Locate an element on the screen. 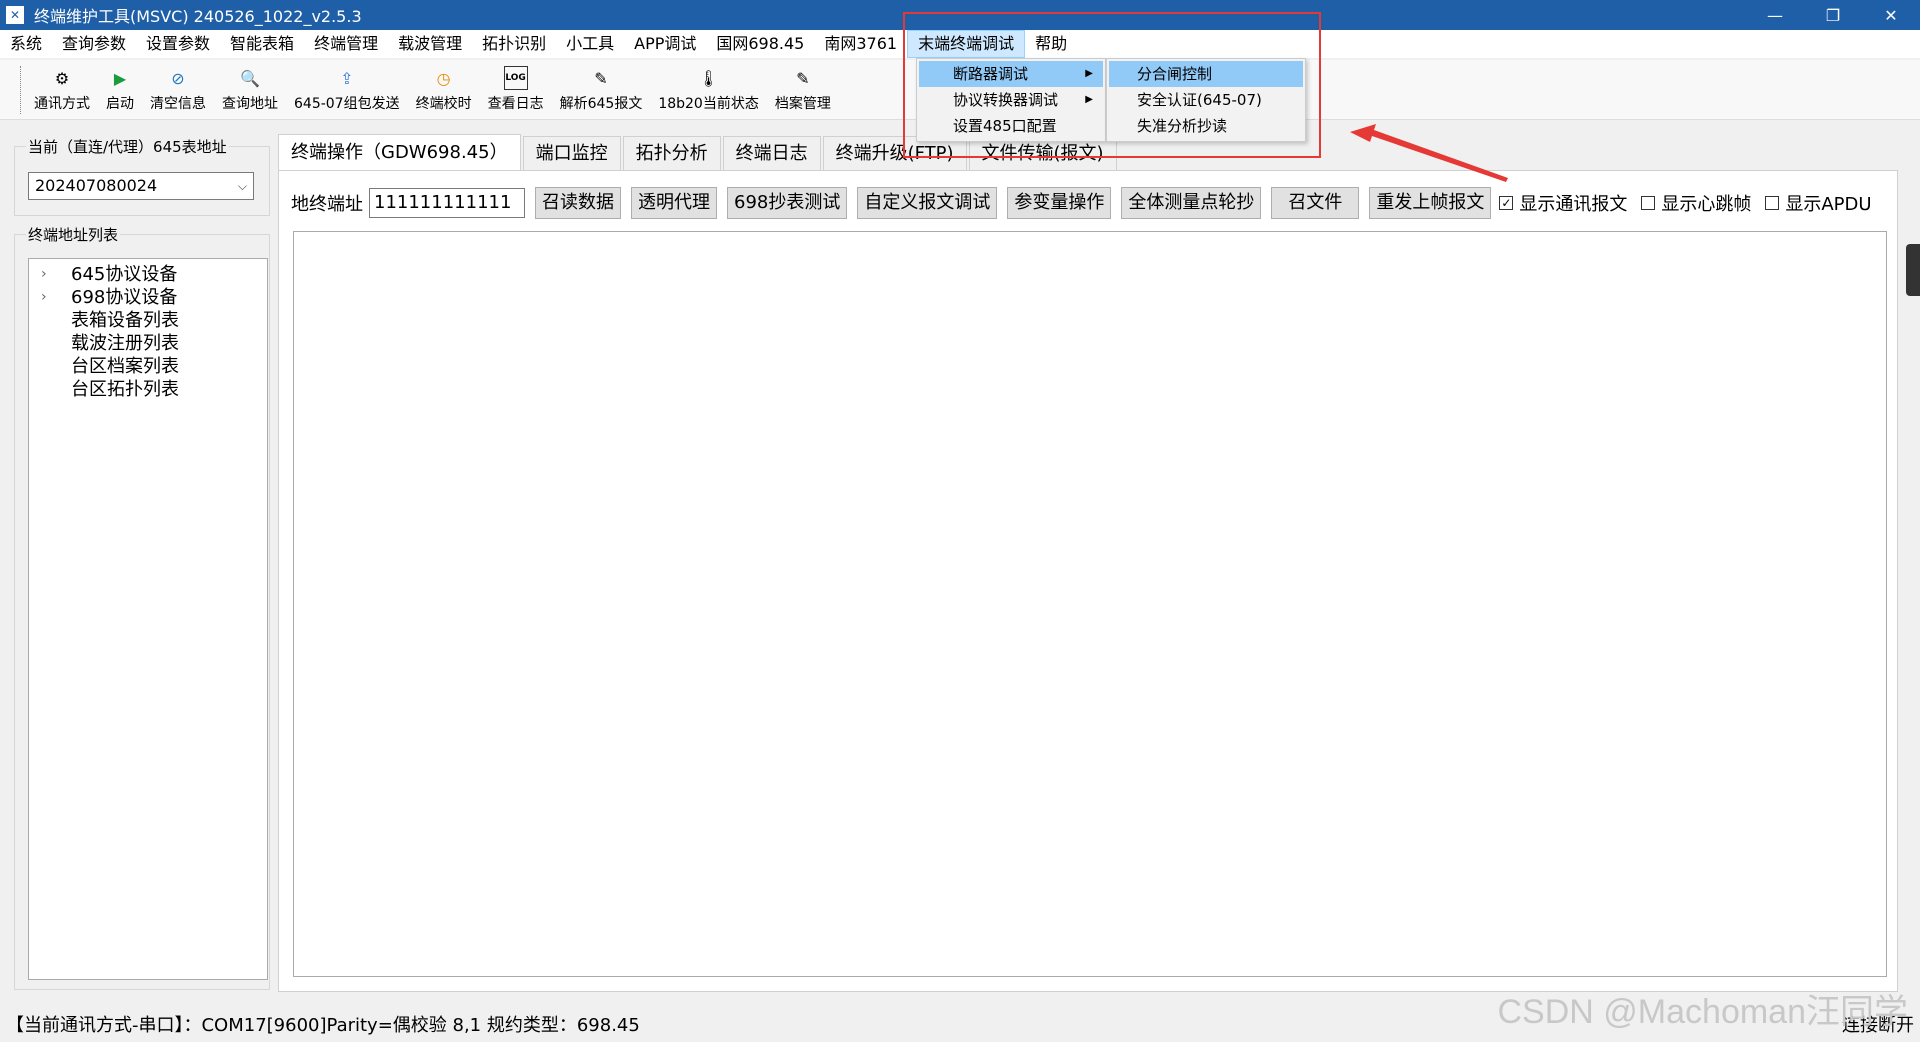  toolbar-grip is located at coordinates (21, 90).